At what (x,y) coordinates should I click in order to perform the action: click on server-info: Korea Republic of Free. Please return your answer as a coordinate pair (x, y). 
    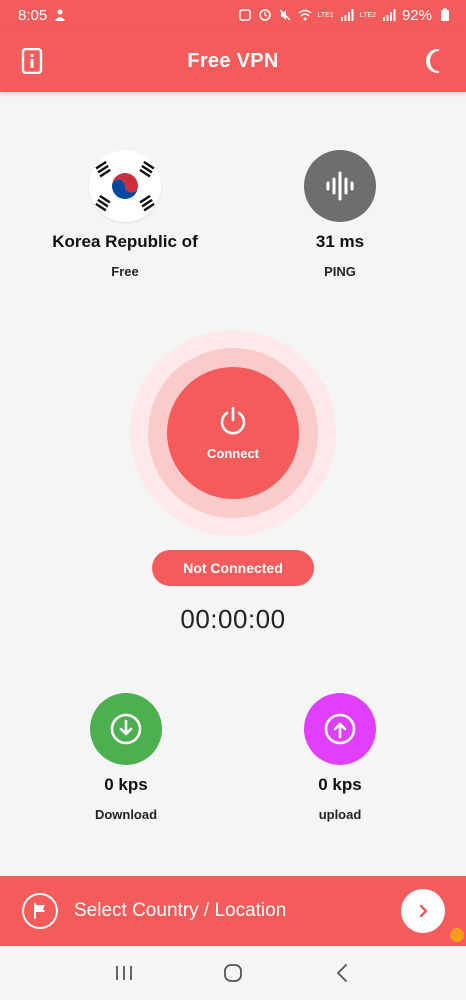
    Looking at the image, I should click on (125, 214).